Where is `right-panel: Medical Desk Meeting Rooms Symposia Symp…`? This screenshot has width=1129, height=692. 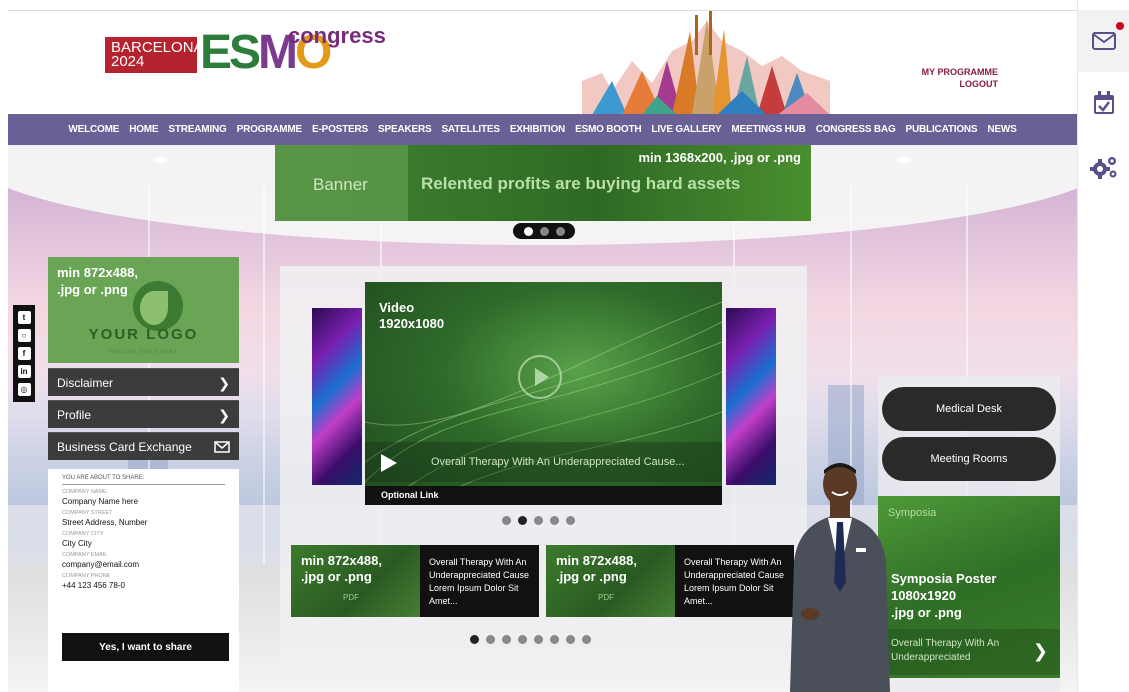 right-panel: Medical Desk Meeting Rooms Symposia Symp… is located at coordinates (969, 534).